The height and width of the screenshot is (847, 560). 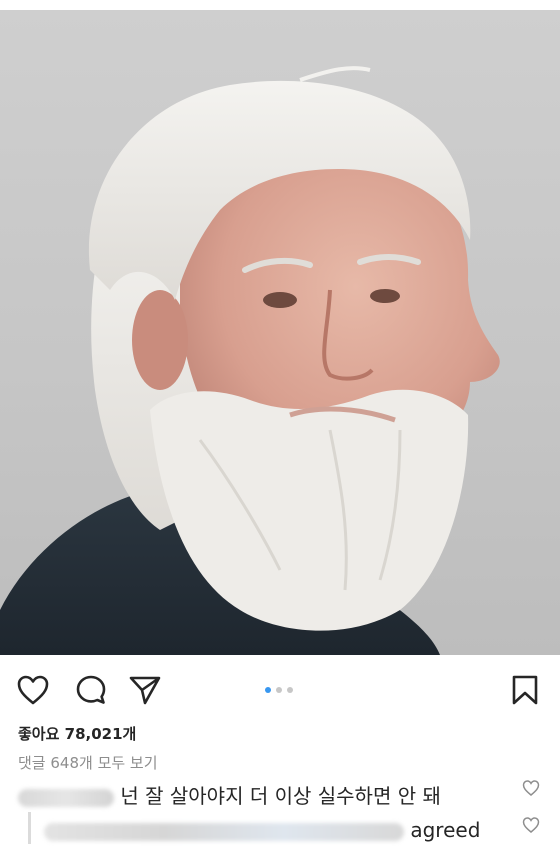 I want to click on reply-text: agreed, so click(x=445, y=830).